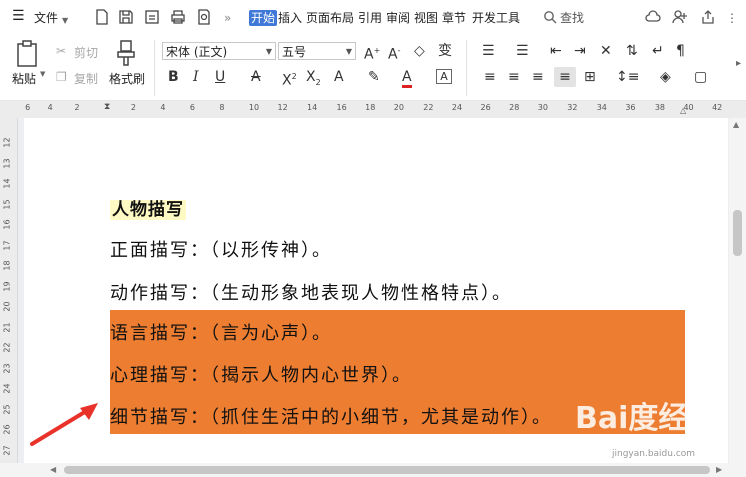 This screenshot has width=746, height=477. I want to click on user-share-icon, so click(680, 17).